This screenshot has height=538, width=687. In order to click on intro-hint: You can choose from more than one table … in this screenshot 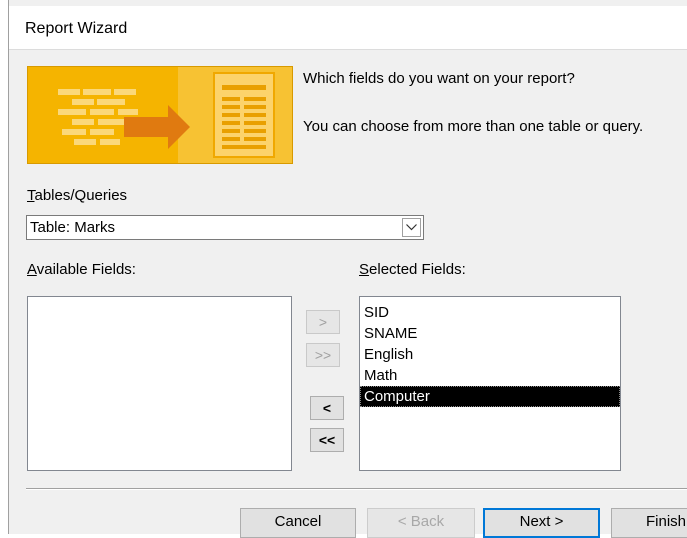, I will do `click(473, 126)`.